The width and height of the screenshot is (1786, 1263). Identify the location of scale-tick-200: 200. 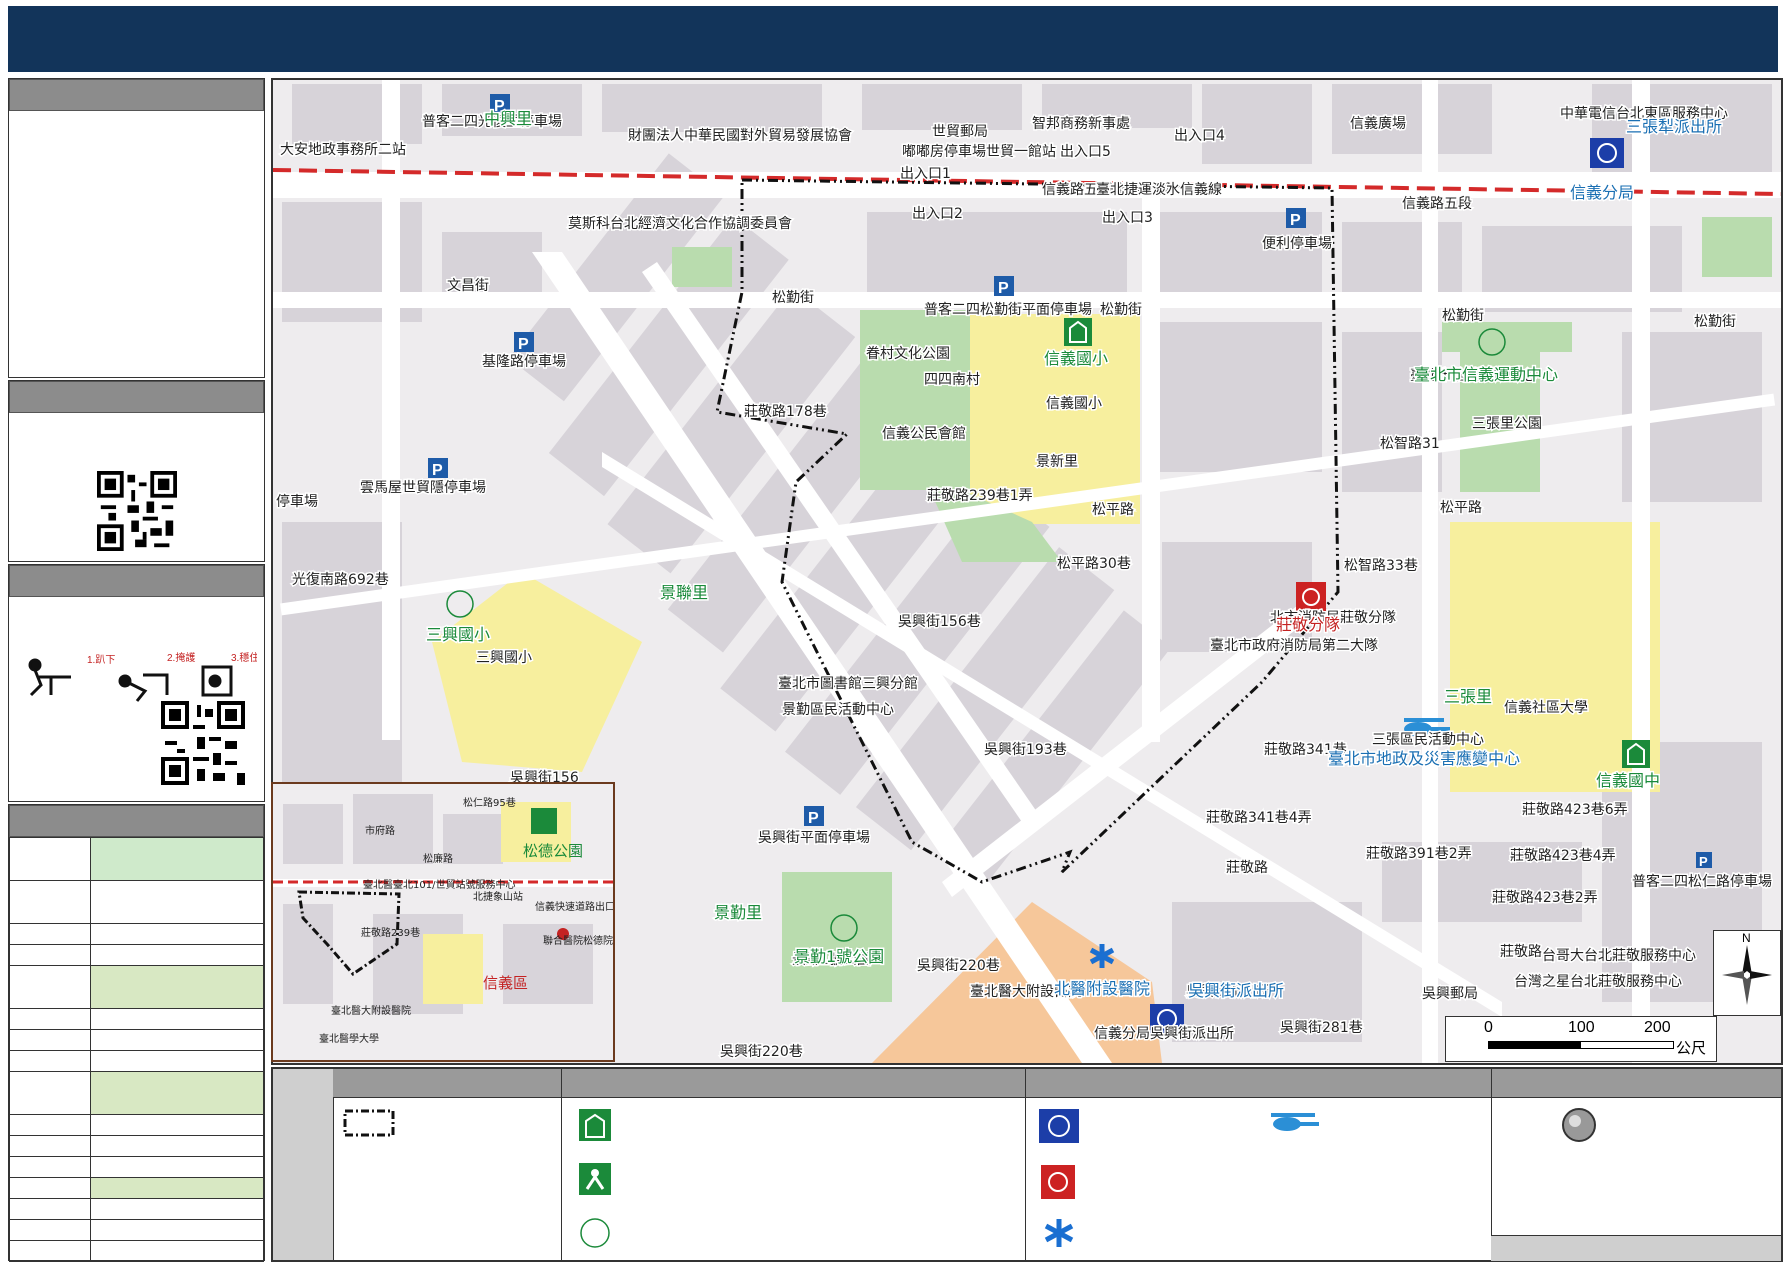
(1657, 1027).